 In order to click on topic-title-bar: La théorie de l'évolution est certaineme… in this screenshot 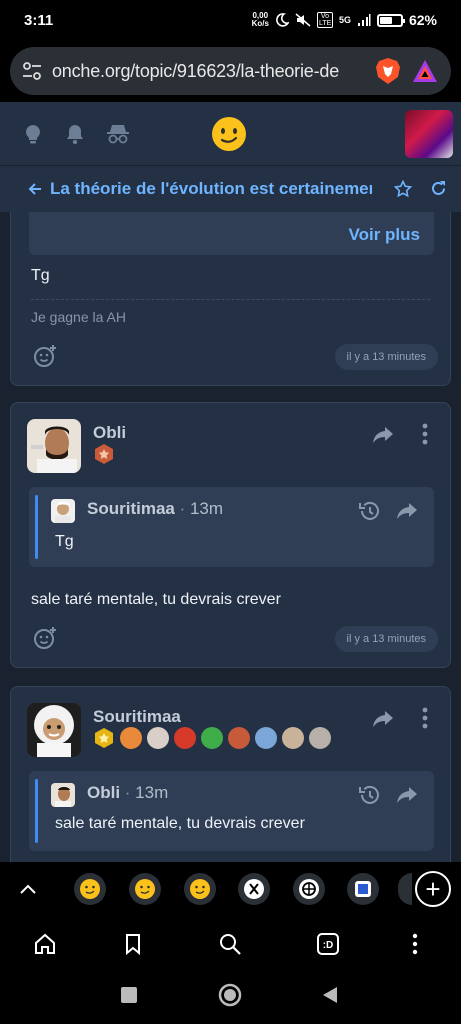, I will do `click(230, 189)`.